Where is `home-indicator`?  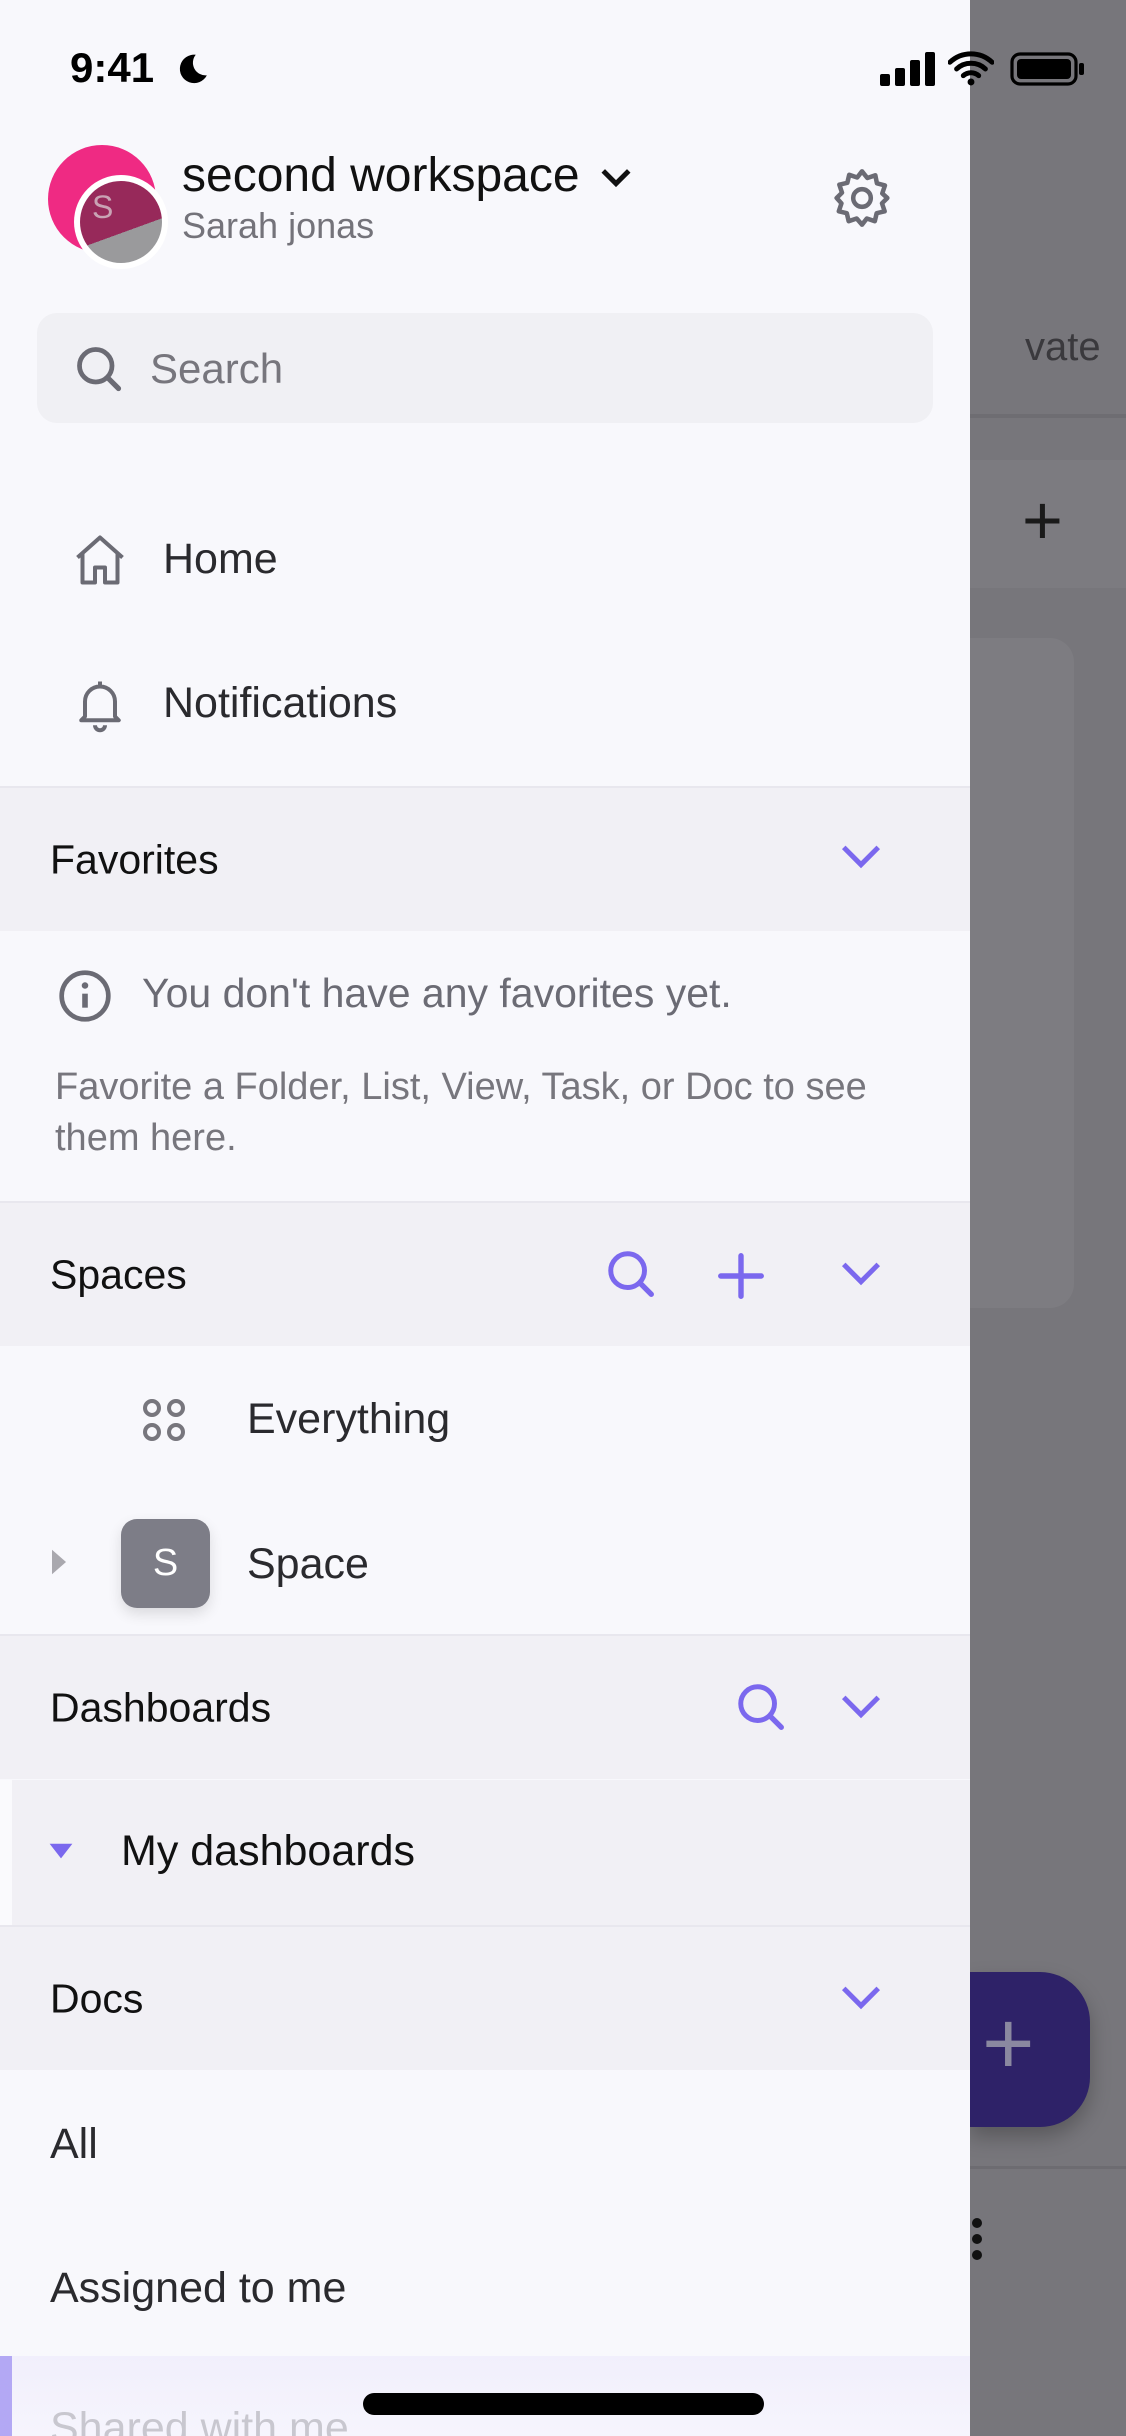 home-indicator is located at coordinates (563, 2404).